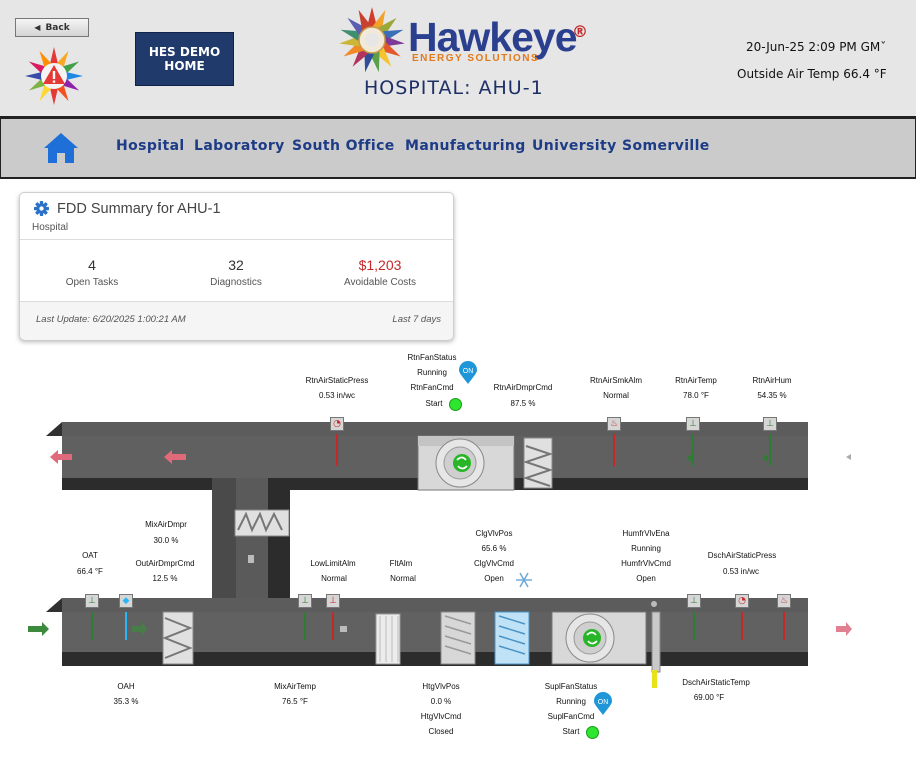  Describe the element at coordinates (295, 686) in the screenshot. I see `mix-air-temp-name: MixAirTemp` at that location.